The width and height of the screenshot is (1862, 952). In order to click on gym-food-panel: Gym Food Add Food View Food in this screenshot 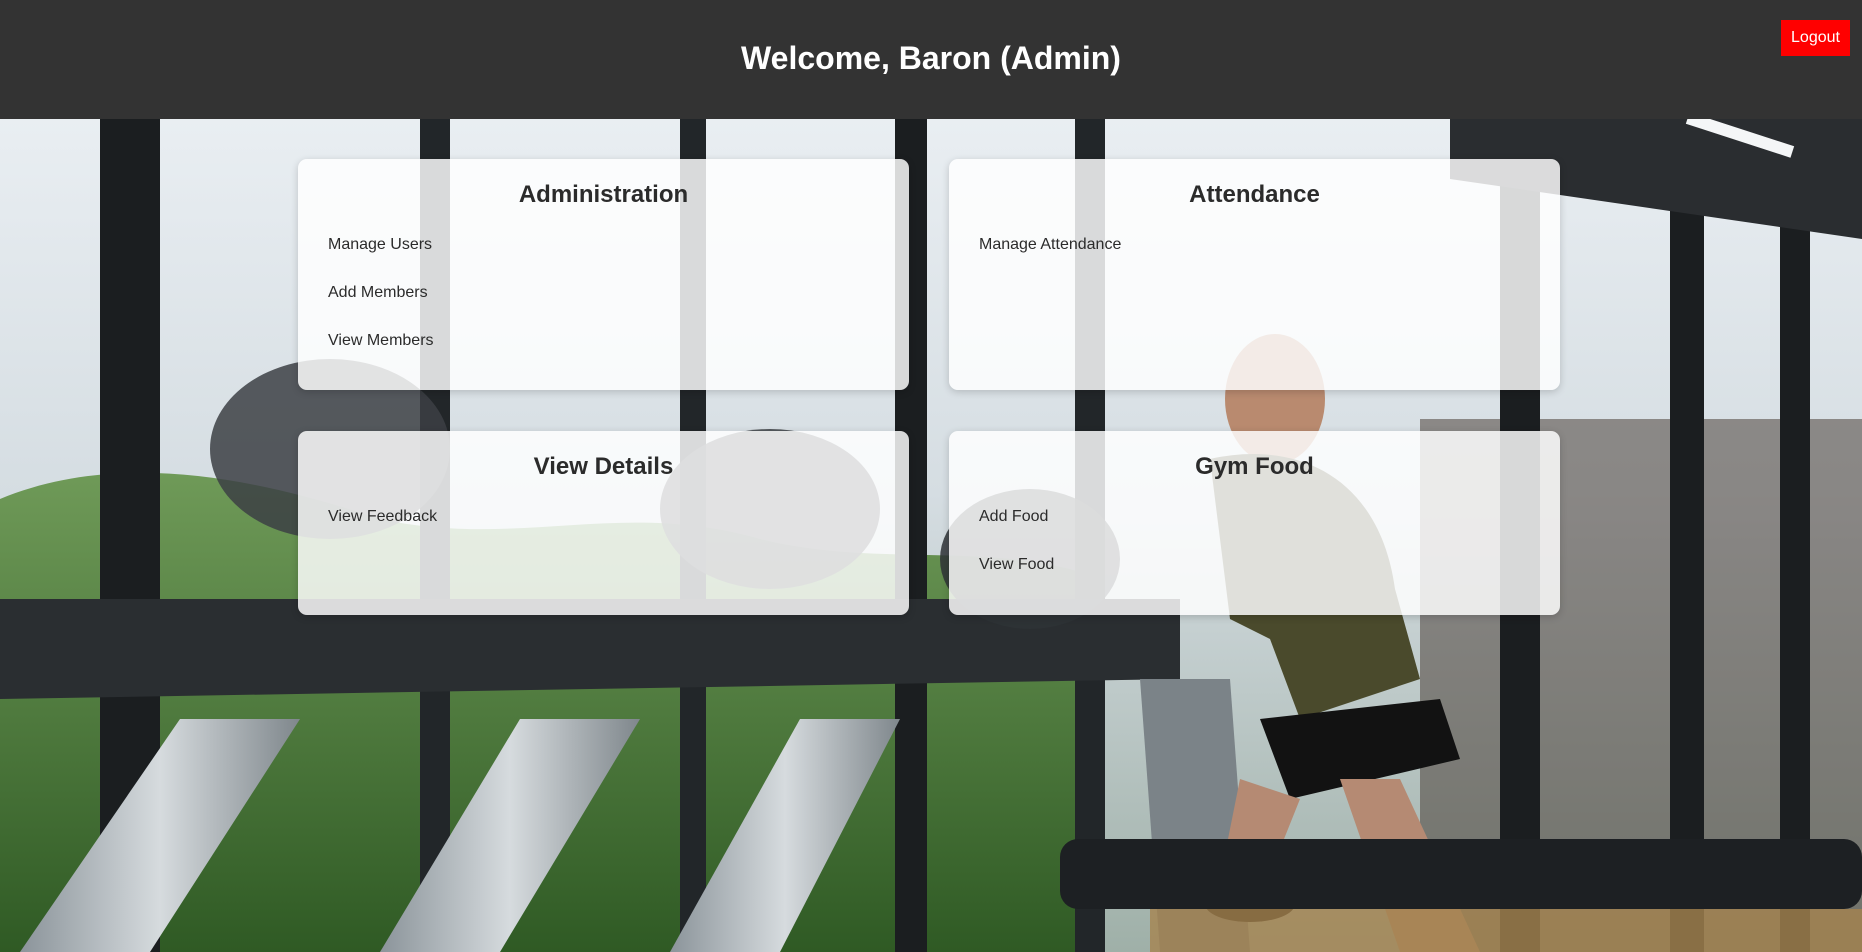, I will do `click(1254, 523)`.